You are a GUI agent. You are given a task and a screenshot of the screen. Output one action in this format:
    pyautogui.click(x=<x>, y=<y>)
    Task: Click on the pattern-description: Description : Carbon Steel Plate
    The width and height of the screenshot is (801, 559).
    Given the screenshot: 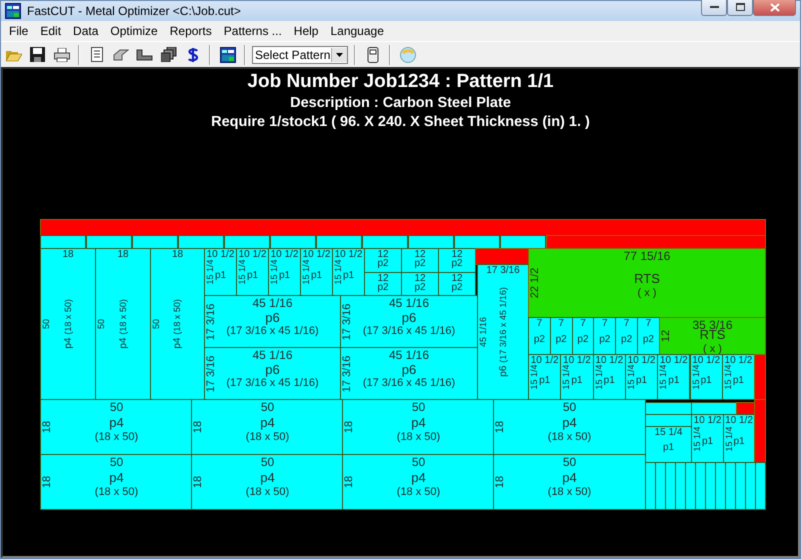 What is the action you would take?
    pyautogui.click(x=400, y=103)
    